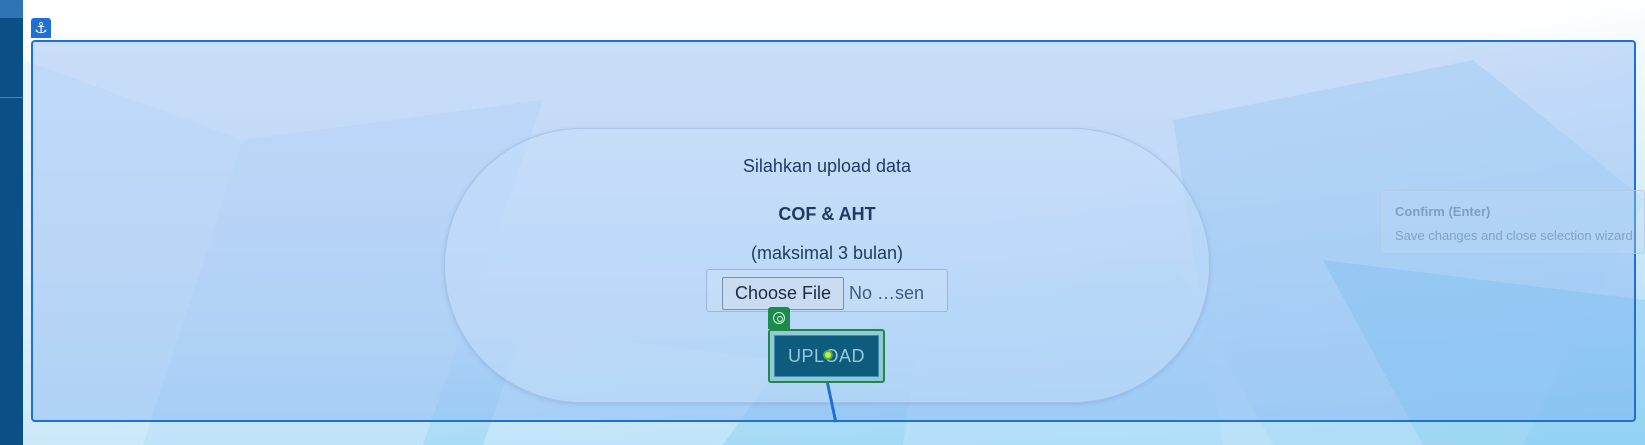  Describe the element at coordinates (11, 9) in the screenshot. I see `sidebar-top-strip` at that location.